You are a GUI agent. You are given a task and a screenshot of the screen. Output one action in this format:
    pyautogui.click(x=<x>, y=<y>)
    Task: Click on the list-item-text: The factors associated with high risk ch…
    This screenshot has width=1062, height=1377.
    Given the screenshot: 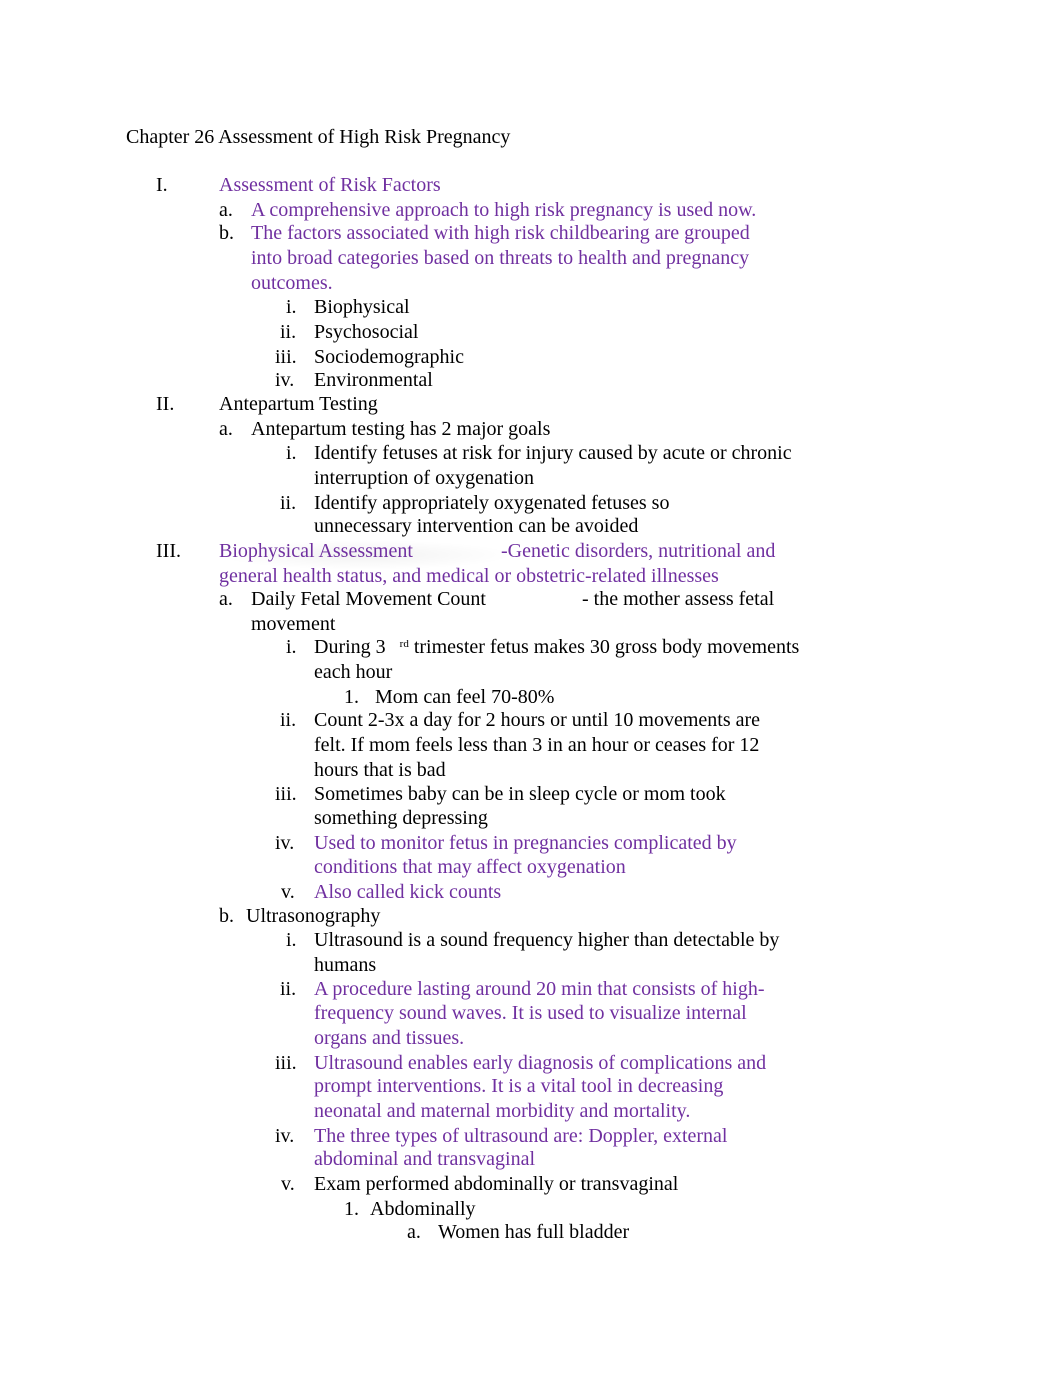 What is the action you would take?
    pyautogui.click(x=500, y=233)
    